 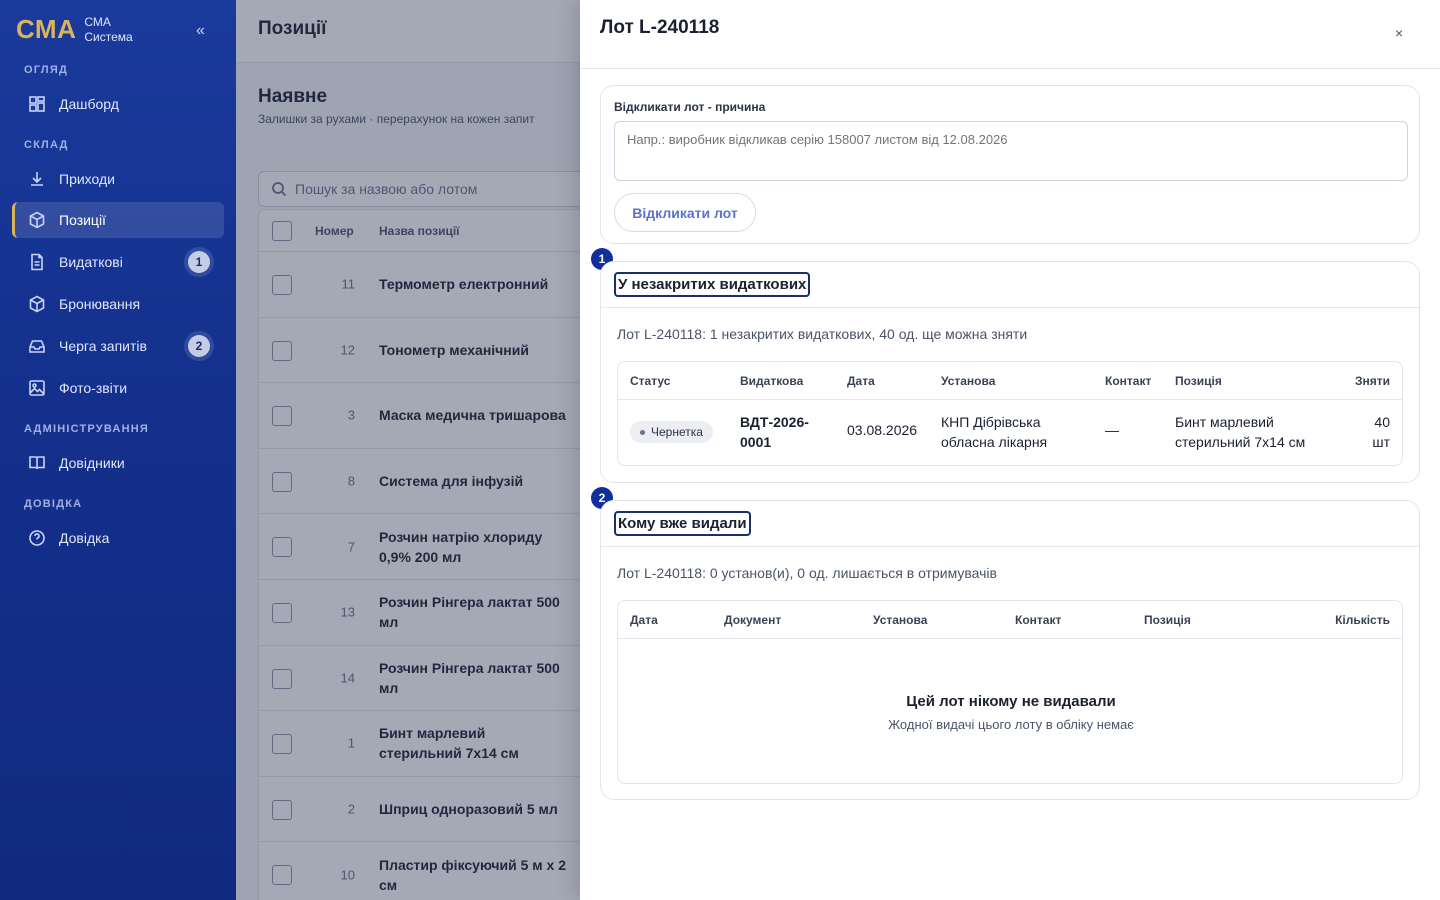 What do you see at coordinates (712, 284) in the screenshot?
I see `open-invoices-title: У незакритих видаткових` at bounding box center [712, 284].